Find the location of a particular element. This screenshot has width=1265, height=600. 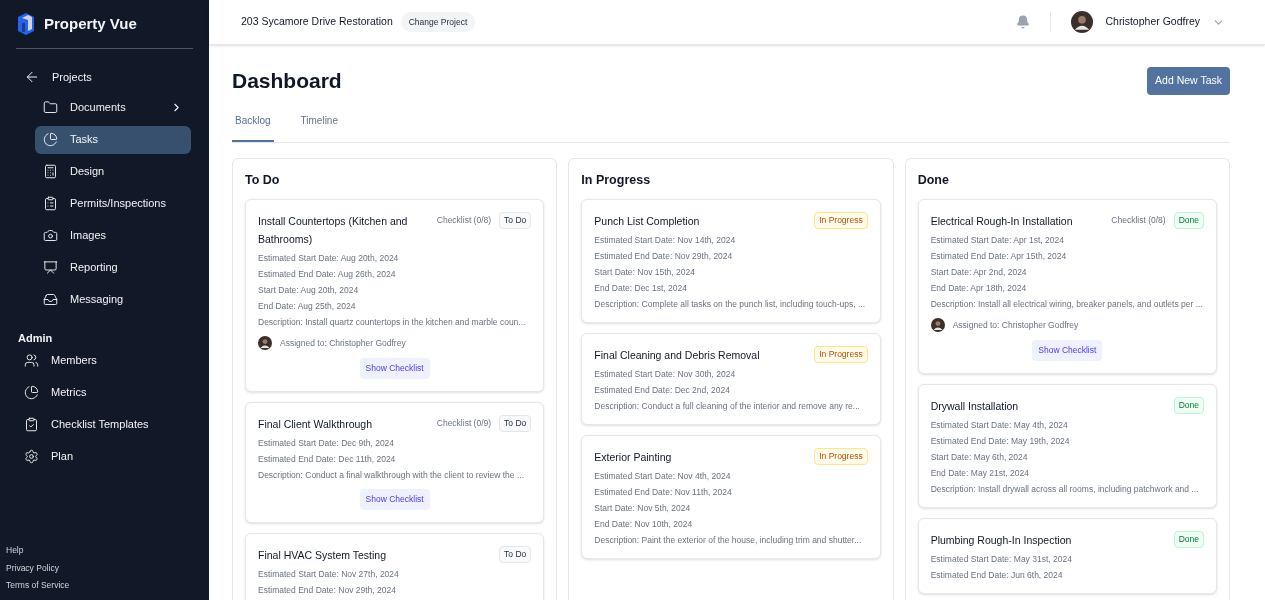

assignee-text: Assigned to: Christopher Godfrey is located at coordinates (343, 343).